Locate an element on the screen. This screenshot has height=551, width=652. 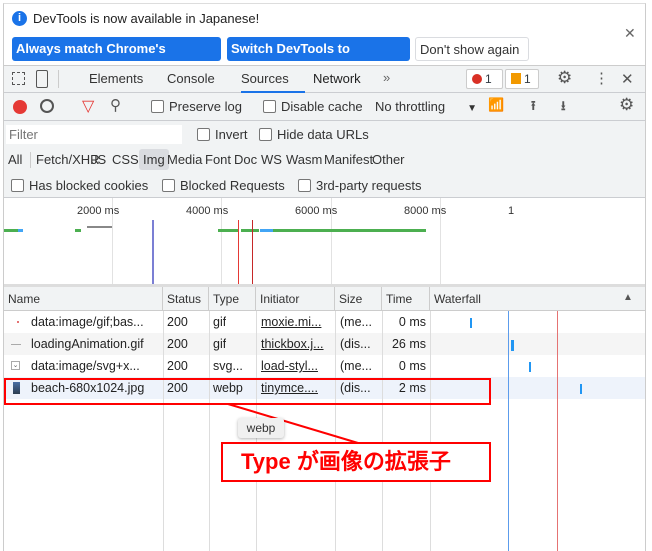
type-tooltip: webp is located at coordinates (261, 428).